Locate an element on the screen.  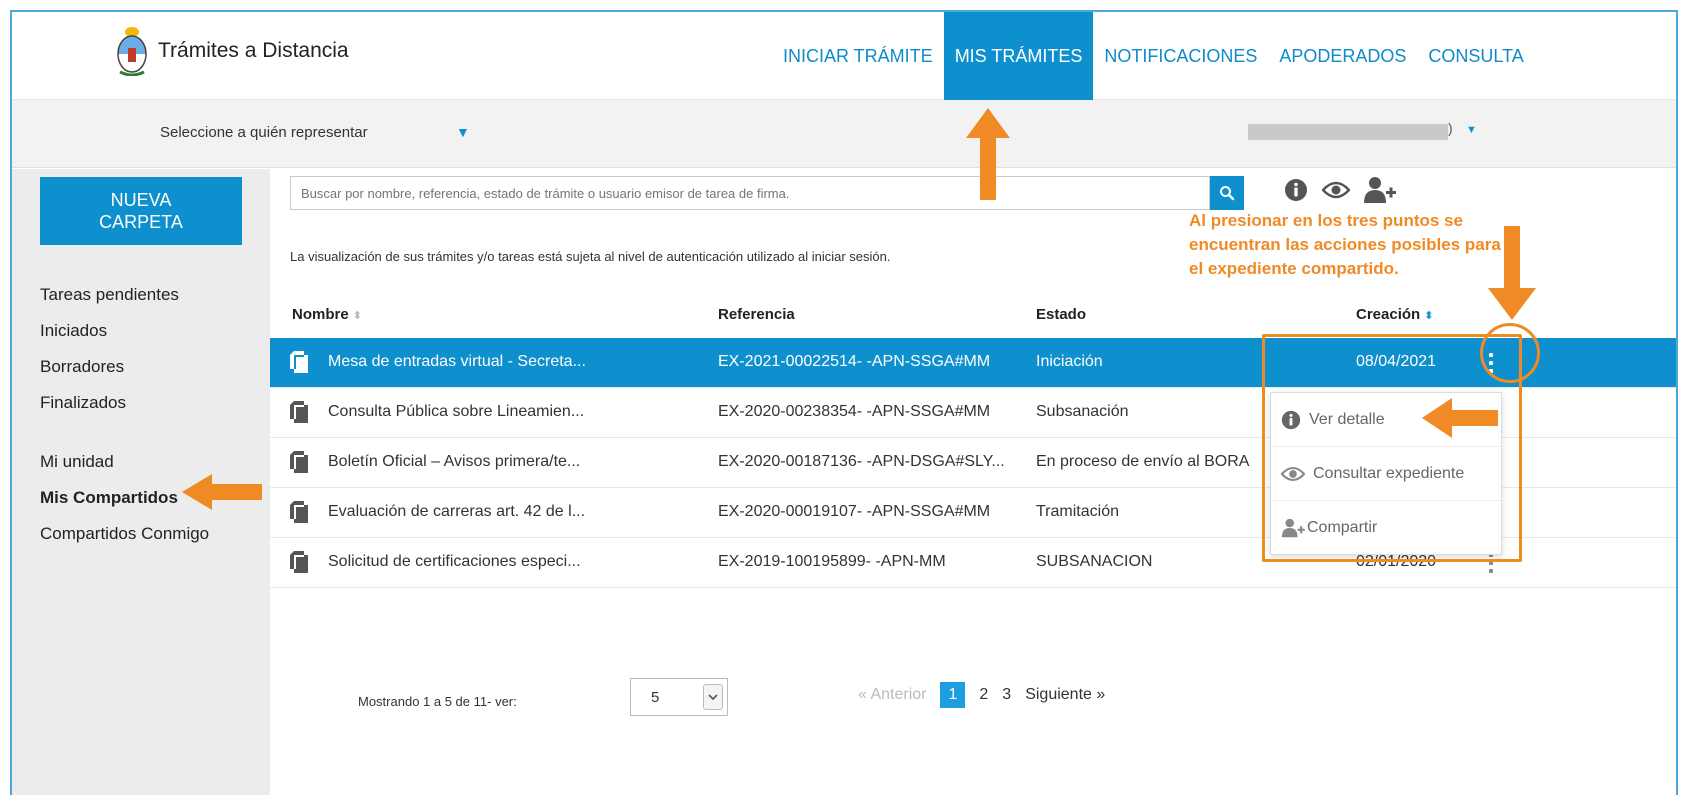
search-box is located at coordinates (750, 193).